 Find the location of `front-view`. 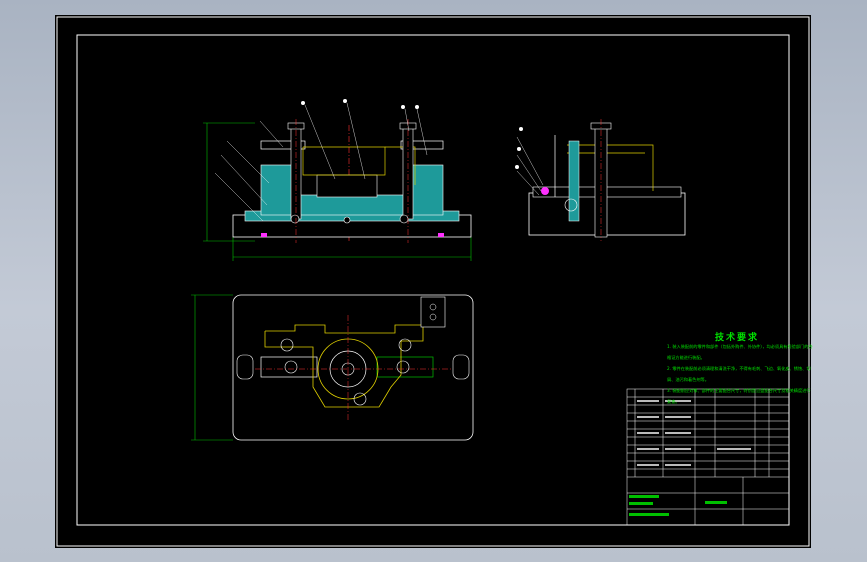

front-view is located at coordinates (337, 180).